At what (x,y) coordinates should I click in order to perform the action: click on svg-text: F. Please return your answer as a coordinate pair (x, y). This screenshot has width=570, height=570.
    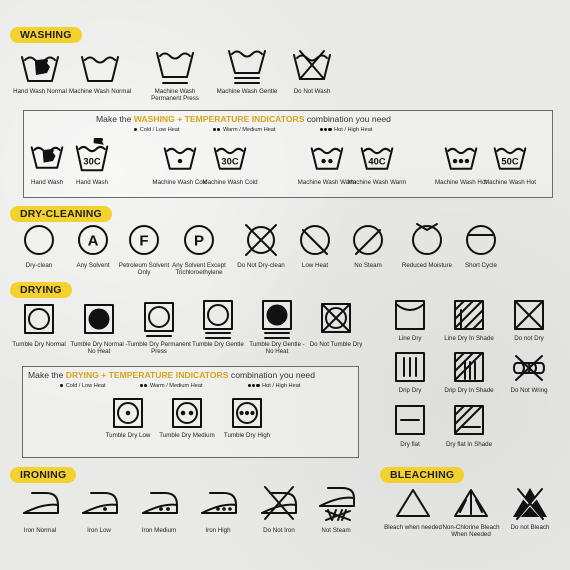
    Looking at the image, I should click on (143, 241).